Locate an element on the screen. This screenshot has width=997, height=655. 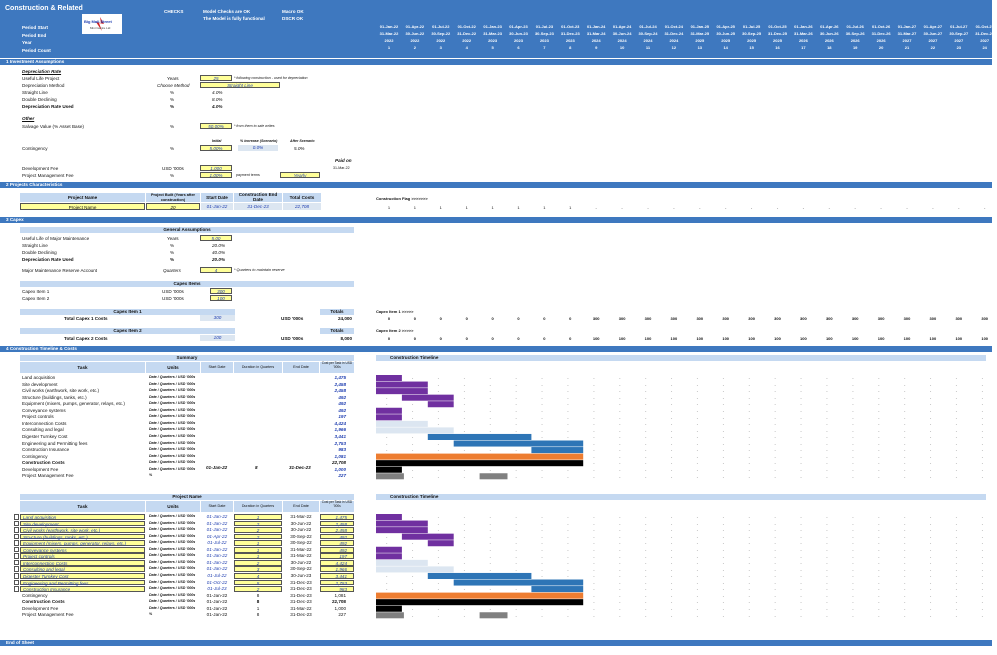
period-year-cell: 2025 is located at coordinates (700, 40).